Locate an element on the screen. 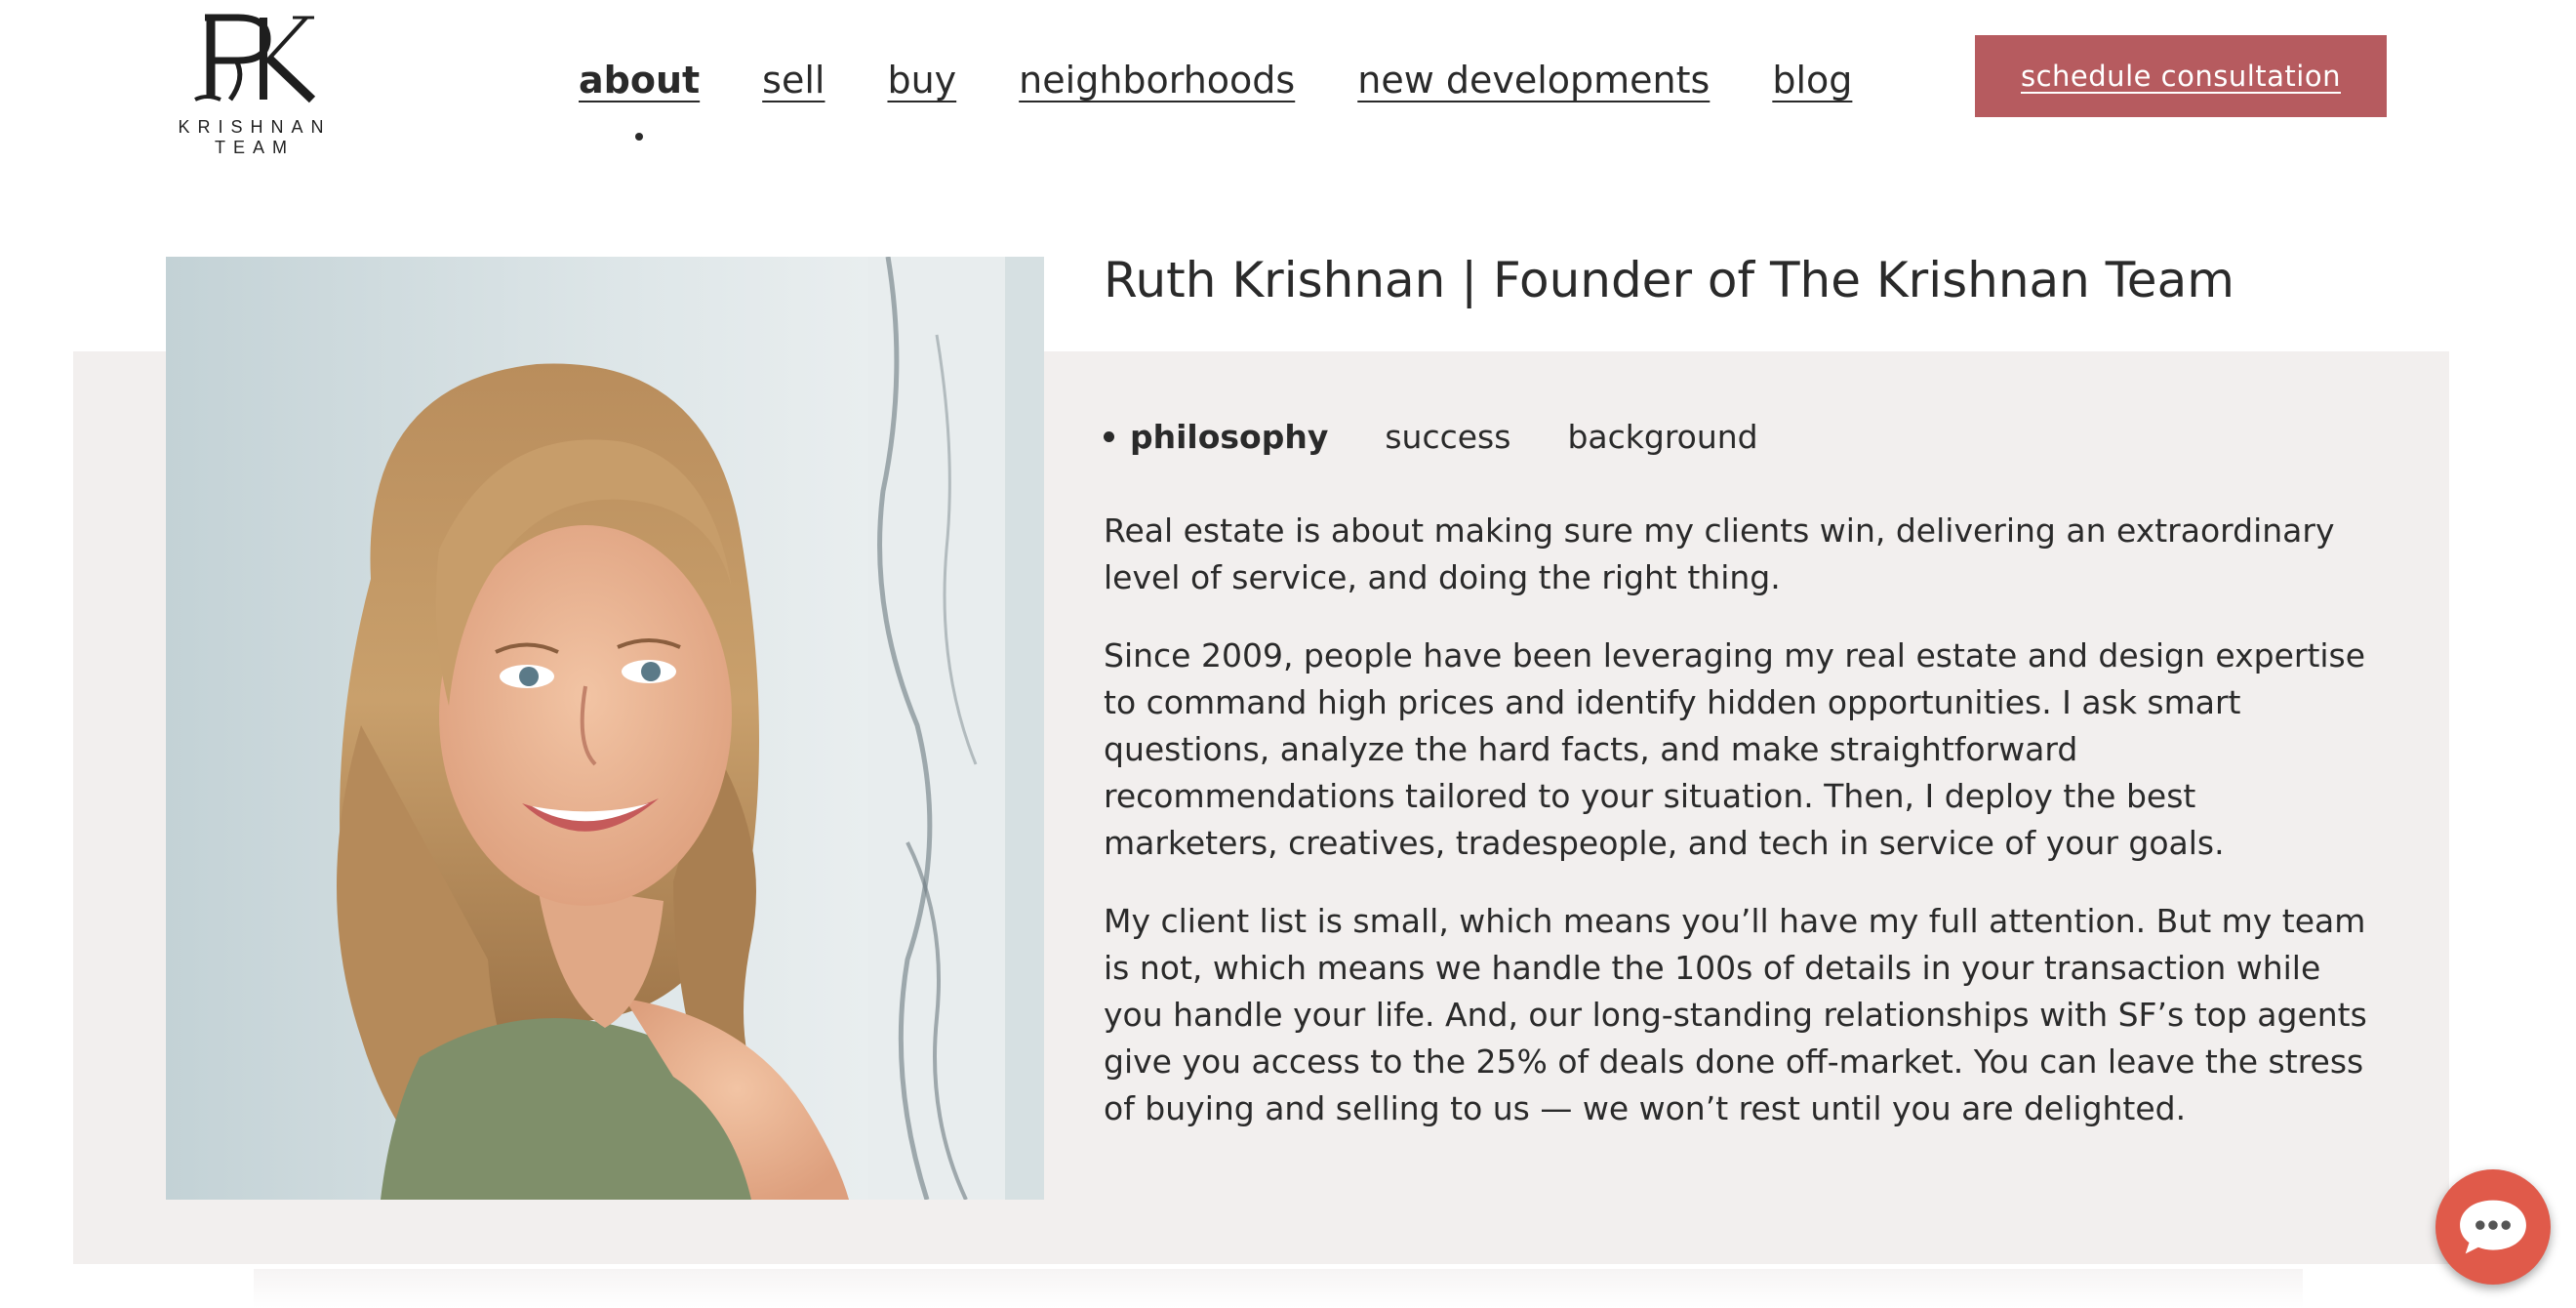 This screenshot has width=2576, height=1308. tab-success: success is located at coordinates (1447, 437).